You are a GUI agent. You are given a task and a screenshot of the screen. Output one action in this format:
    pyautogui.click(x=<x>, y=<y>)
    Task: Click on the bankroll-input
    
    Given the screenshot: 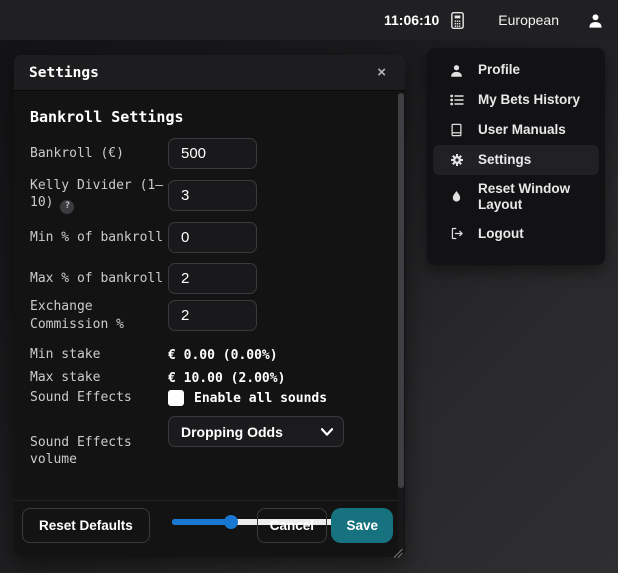 What is the action you would take?
    pyautogui.click(x=212, y=153)
    